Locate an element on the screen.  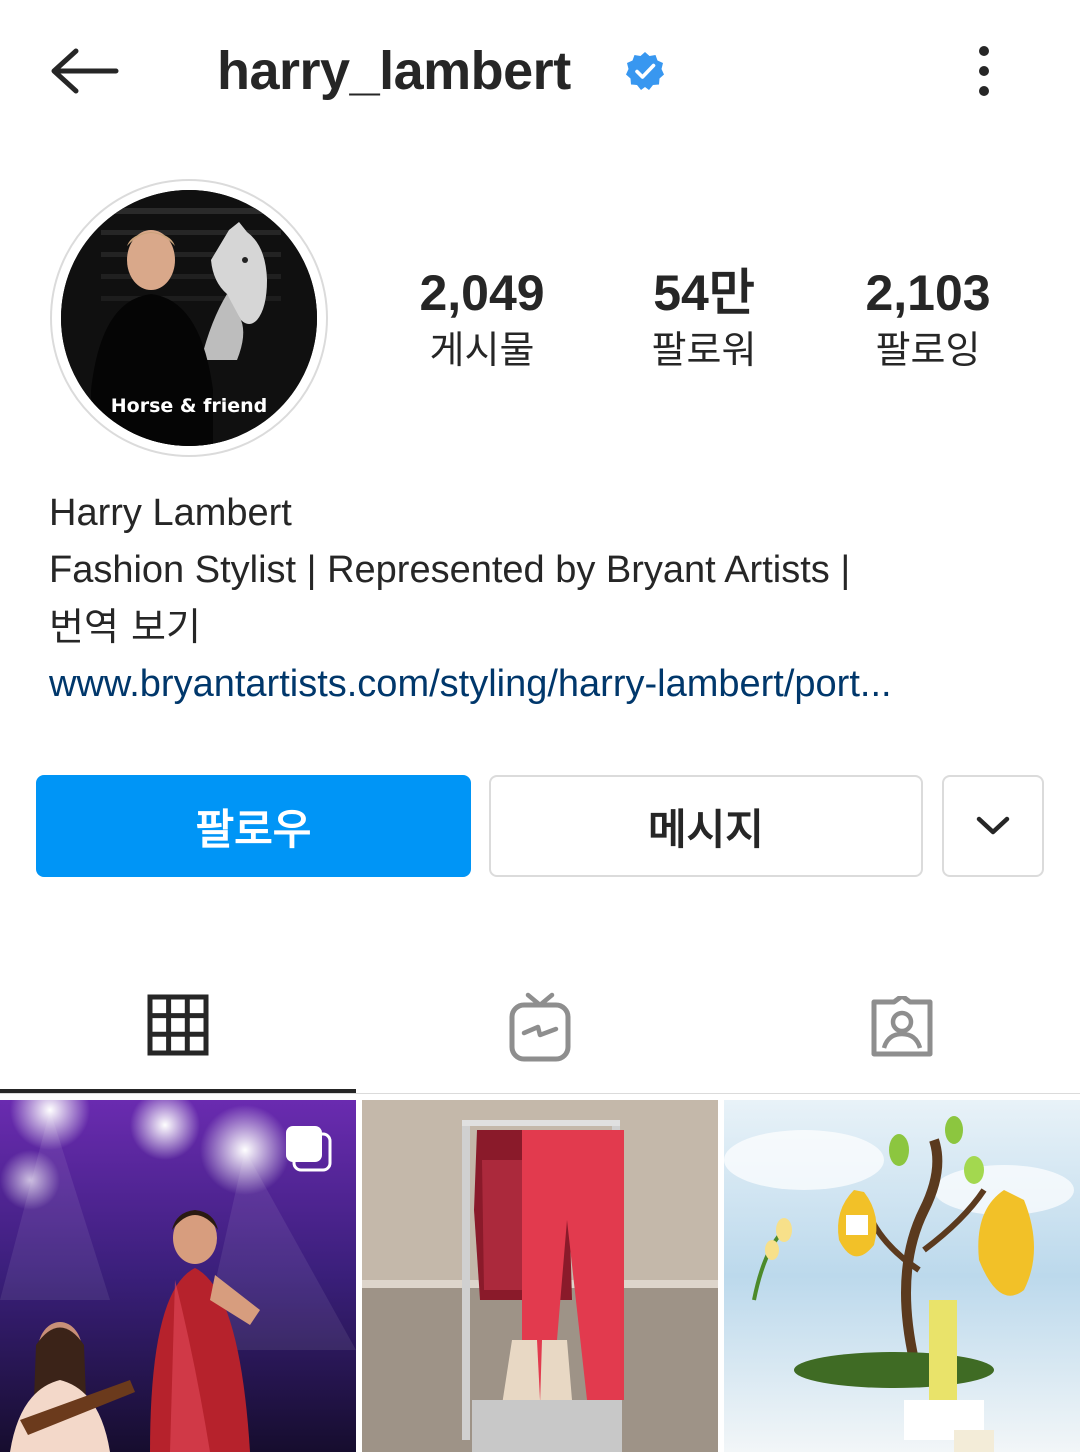
arrow-left-icon is located at coordinates (85, 71).